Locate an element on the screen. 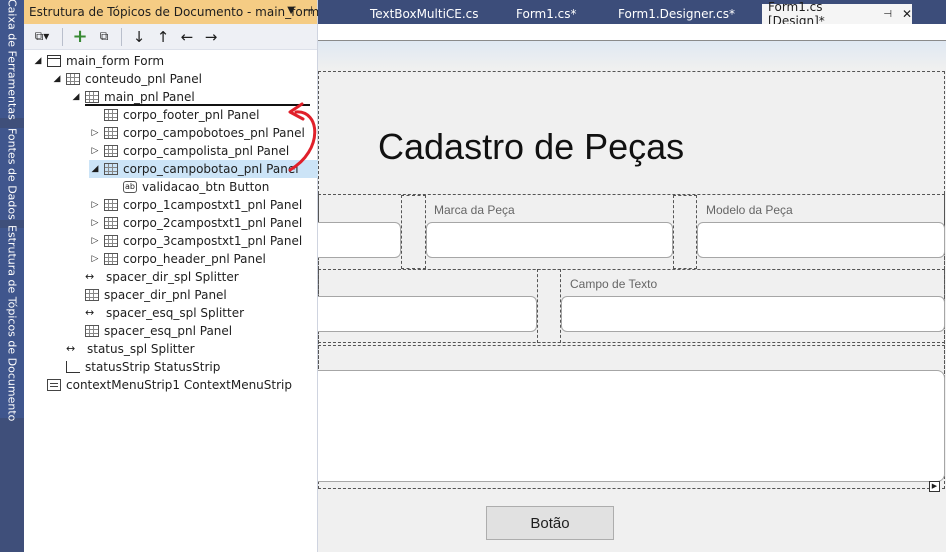 This screenshot has width=946, height=552. tree-item-label: spacer_dir_pnl Panel is located at coordinates (165, 295).